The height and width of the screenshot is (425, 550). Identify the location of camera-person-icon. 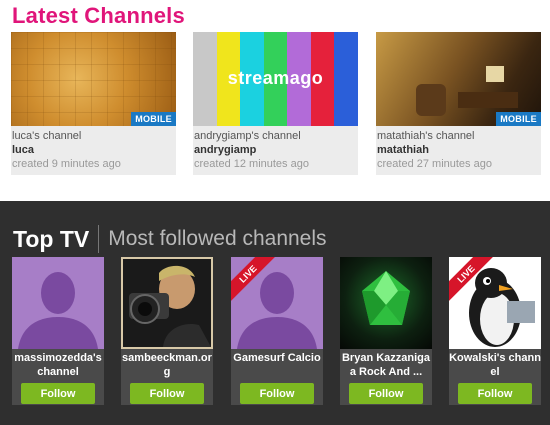
(167, 303).